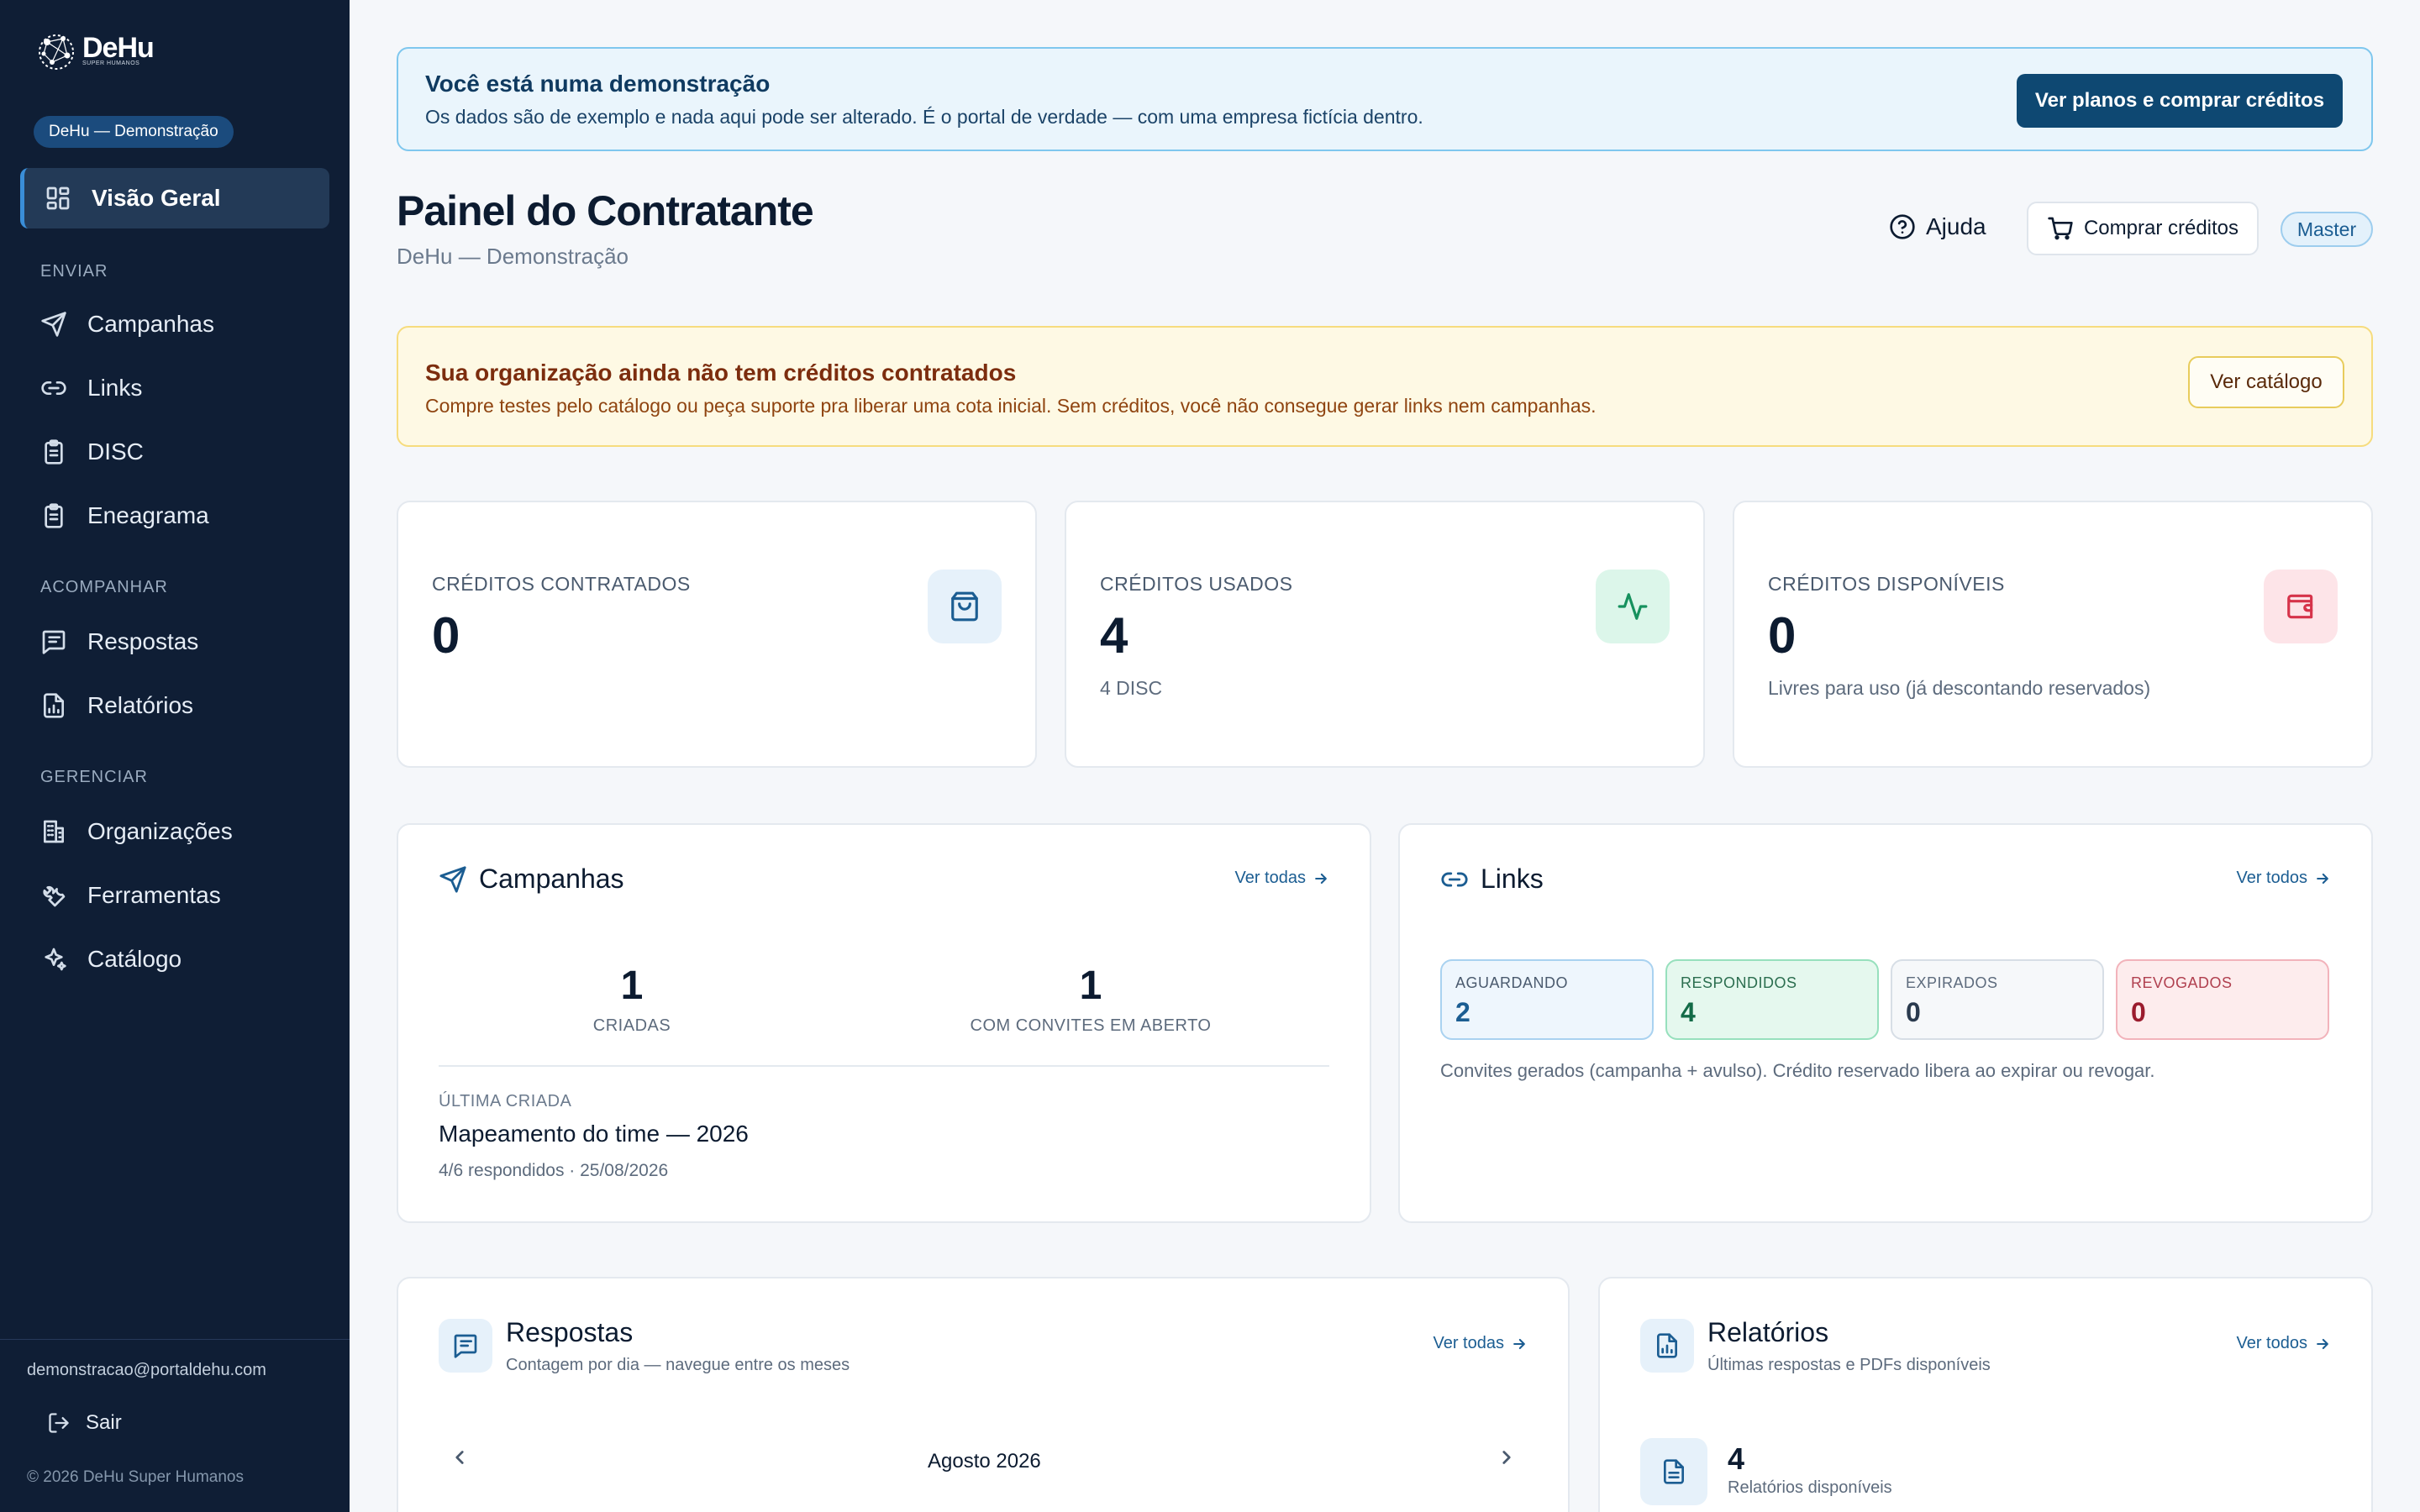 This screenshot has width=2420, height=1512. What do you see at coordinates (2327, 229) in the screenshot?
I see `role-badge: Master` at bounding box center [2327, 229].